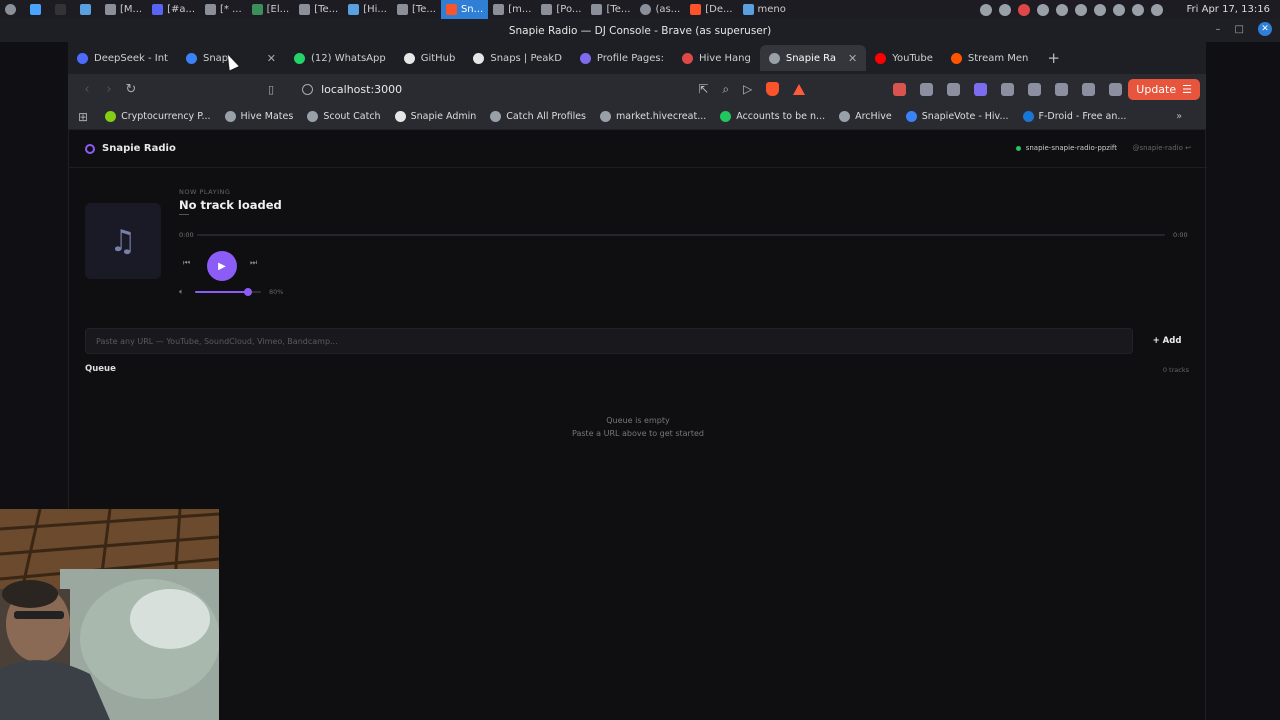 Image resolution: width=1280 pixels, height=720 pixels. I want to click on extensions-puzzle-icon, so click(1008, 89).